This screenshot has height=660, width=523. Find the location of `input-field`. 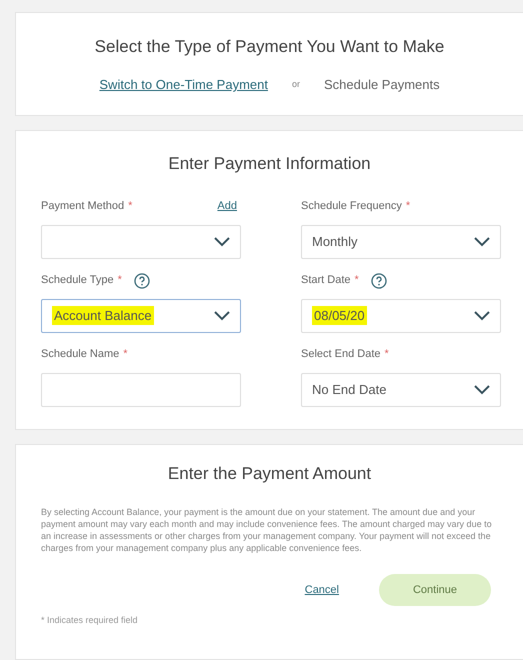

input-field is located at coordinates (141, 389).